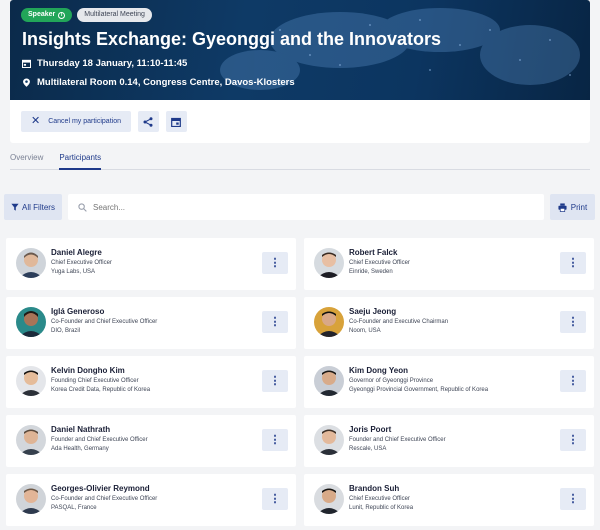 Image resolution: width=600 pixels, height=530 pixels. I want to click on participant-name: Saeju Jeong, so click(372, 311).